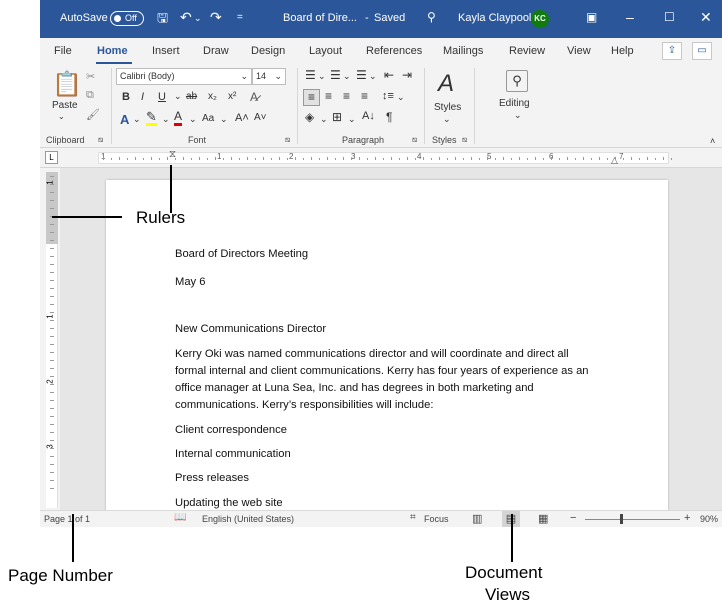 This screenshot has height=607, width=722. What do you see at coordinates (346, 96) in the screenshot?
I see `align-right-icon: ≡` at bounding box center [346, 96].